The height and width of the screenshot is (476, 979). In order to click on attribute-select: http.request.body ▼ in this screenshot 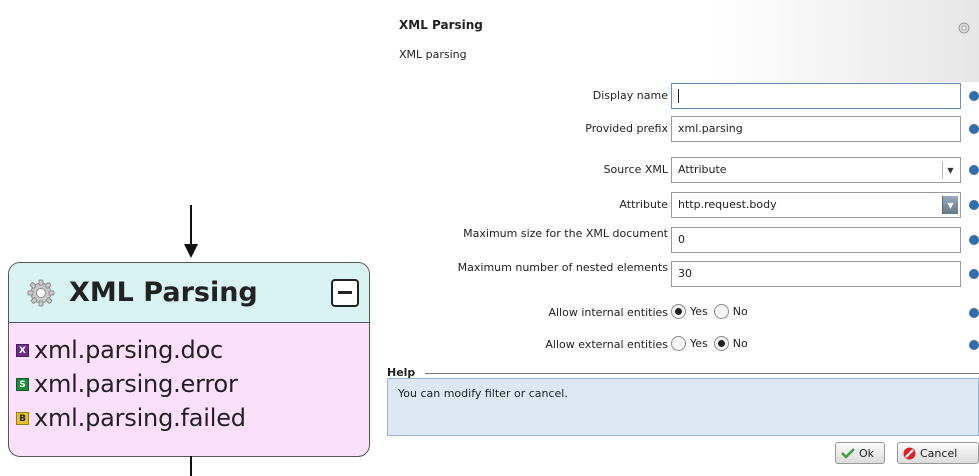, I will do `click(816, 205)`.